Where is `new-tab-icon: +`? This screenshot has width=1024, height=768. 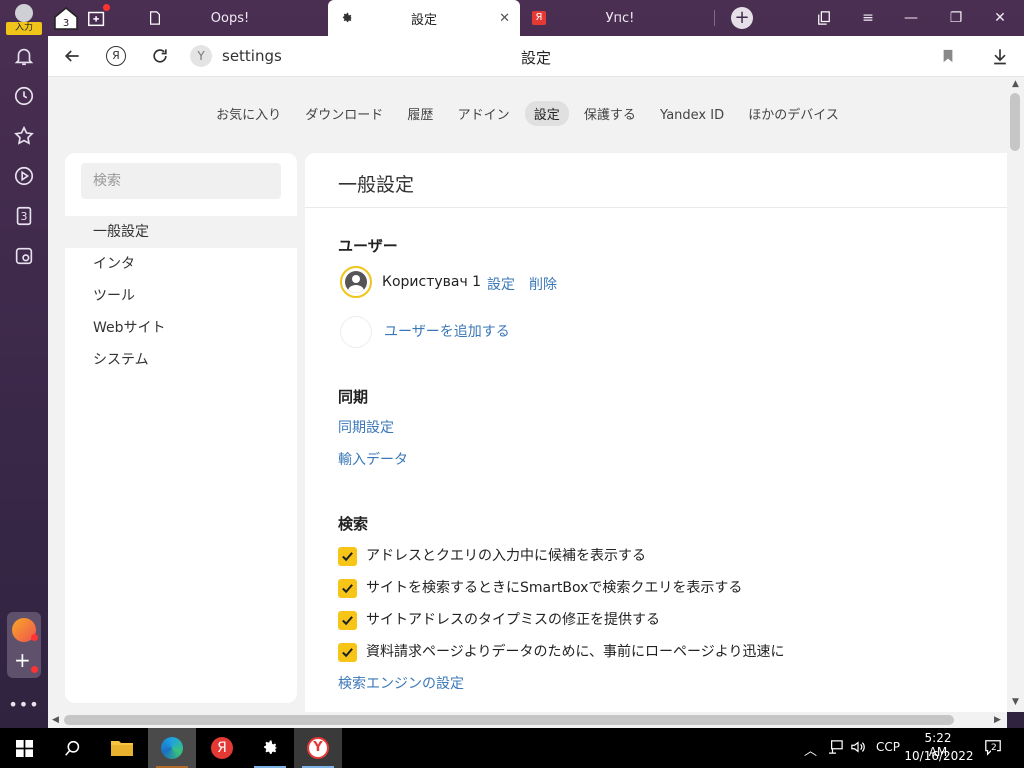
new-tab-icon: + is located at coordinates (742, 18).